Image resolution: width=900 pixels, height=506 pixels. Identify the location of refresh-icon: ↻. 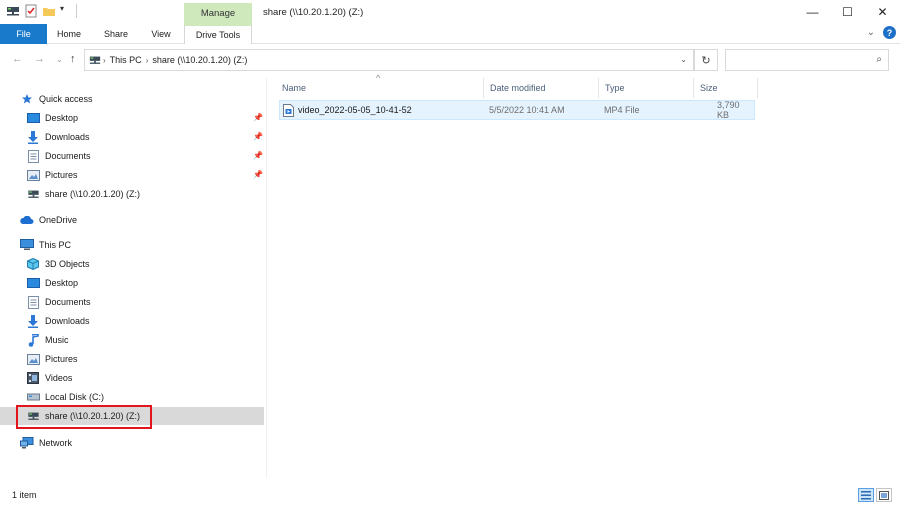
(706, 60).